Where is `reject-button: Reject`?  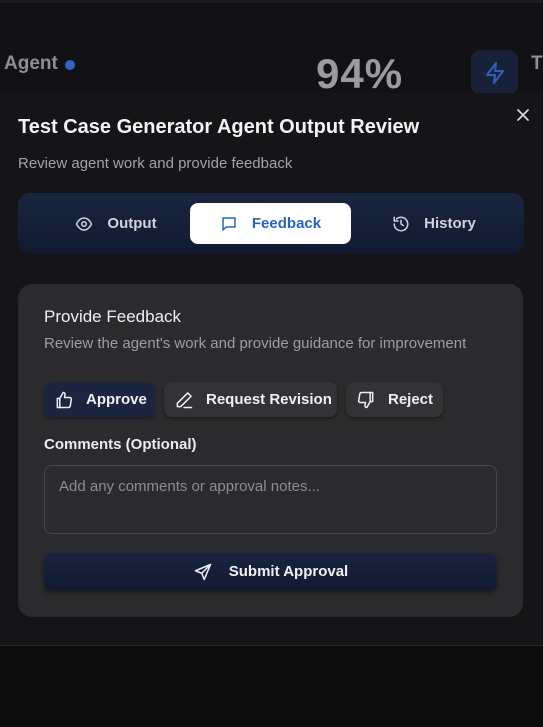 reject-button: Reject is located at coordinates (394, 399).